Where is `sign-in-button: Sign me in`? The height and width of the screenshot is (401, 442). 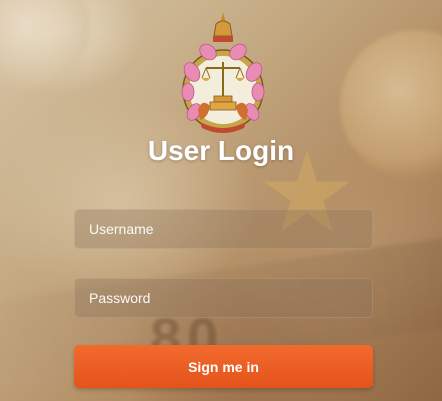
sign-in-button: Sign me in is located at coordinates (223, 366).